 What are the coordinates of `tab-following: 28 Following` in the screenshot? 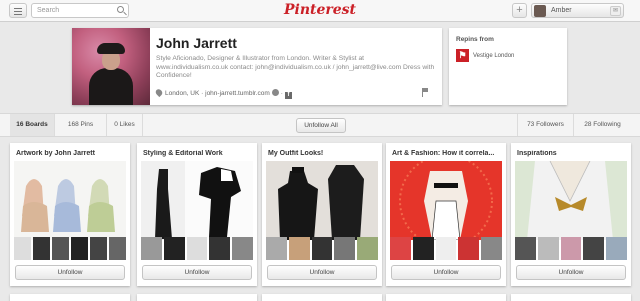 It's located at (602, 125).